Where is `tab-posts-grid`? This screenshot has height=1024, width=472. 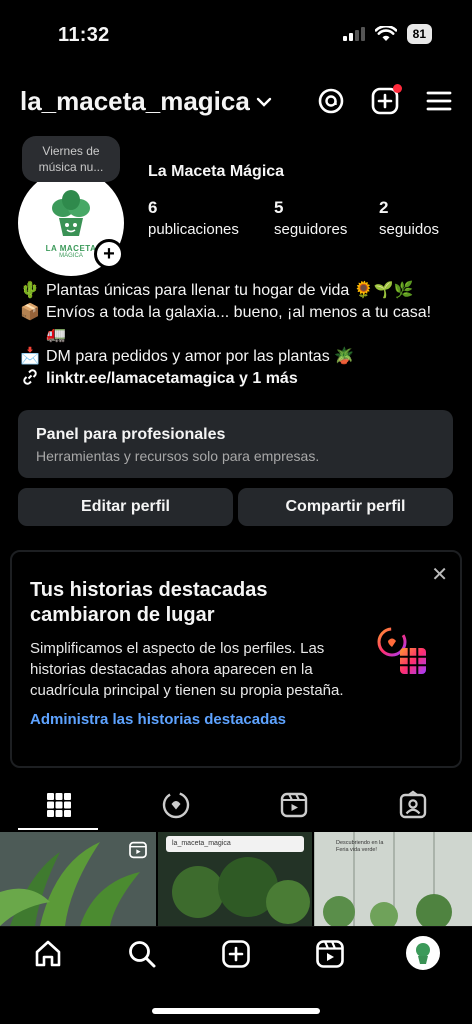 tab-posts-grid is located at coordinates (59, 805).